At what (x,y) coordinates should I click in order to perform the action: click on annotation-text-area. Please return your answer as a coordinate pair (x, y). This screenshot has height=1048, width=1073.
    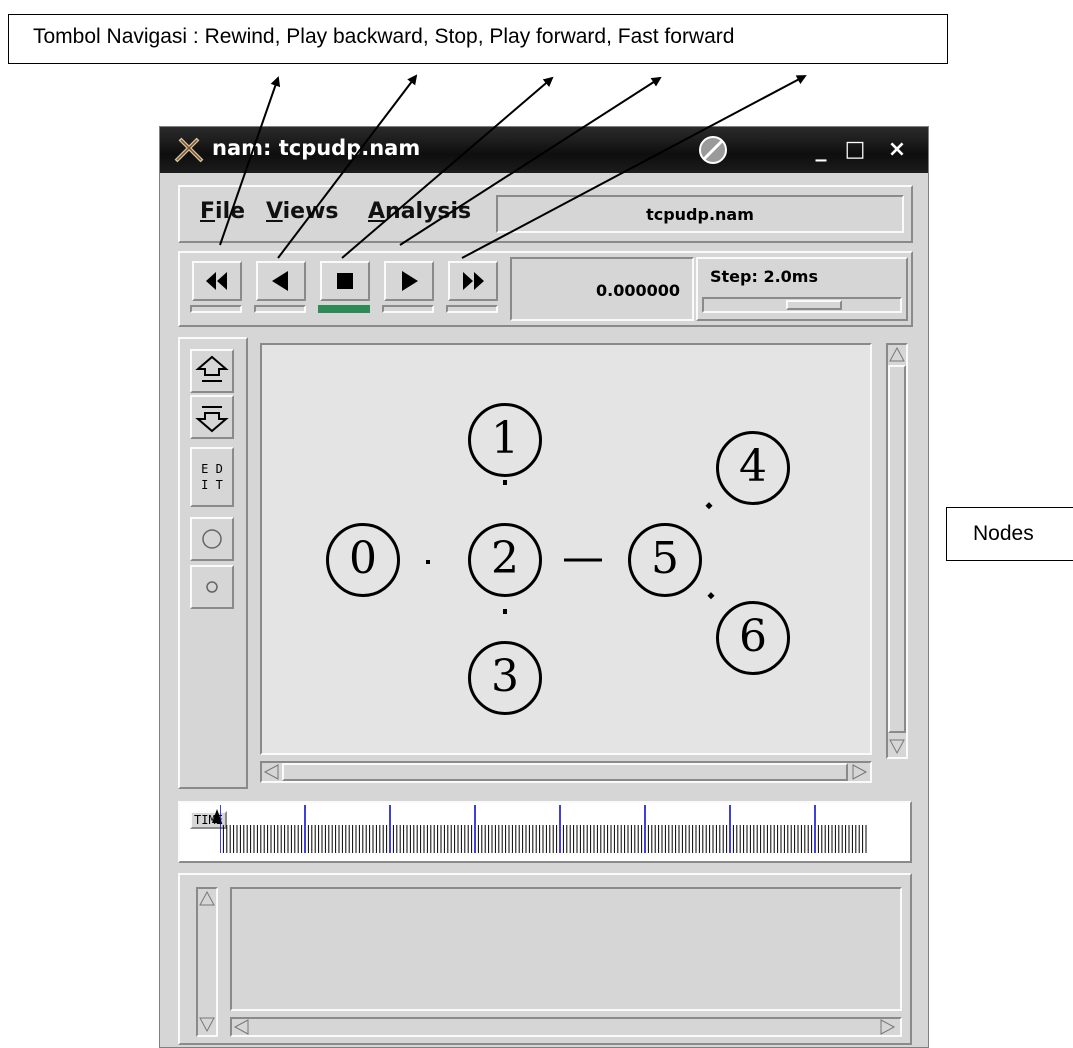
    Looking at the image, I should click on (566, 949).